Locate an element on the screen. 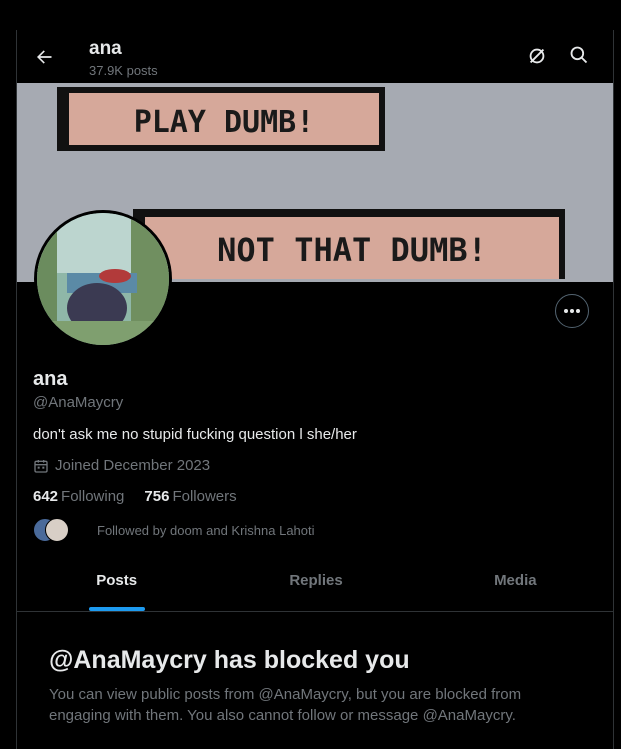 The width and height of the screenshot is (621, 749). avatar-image is located at coordinates (103, 279).